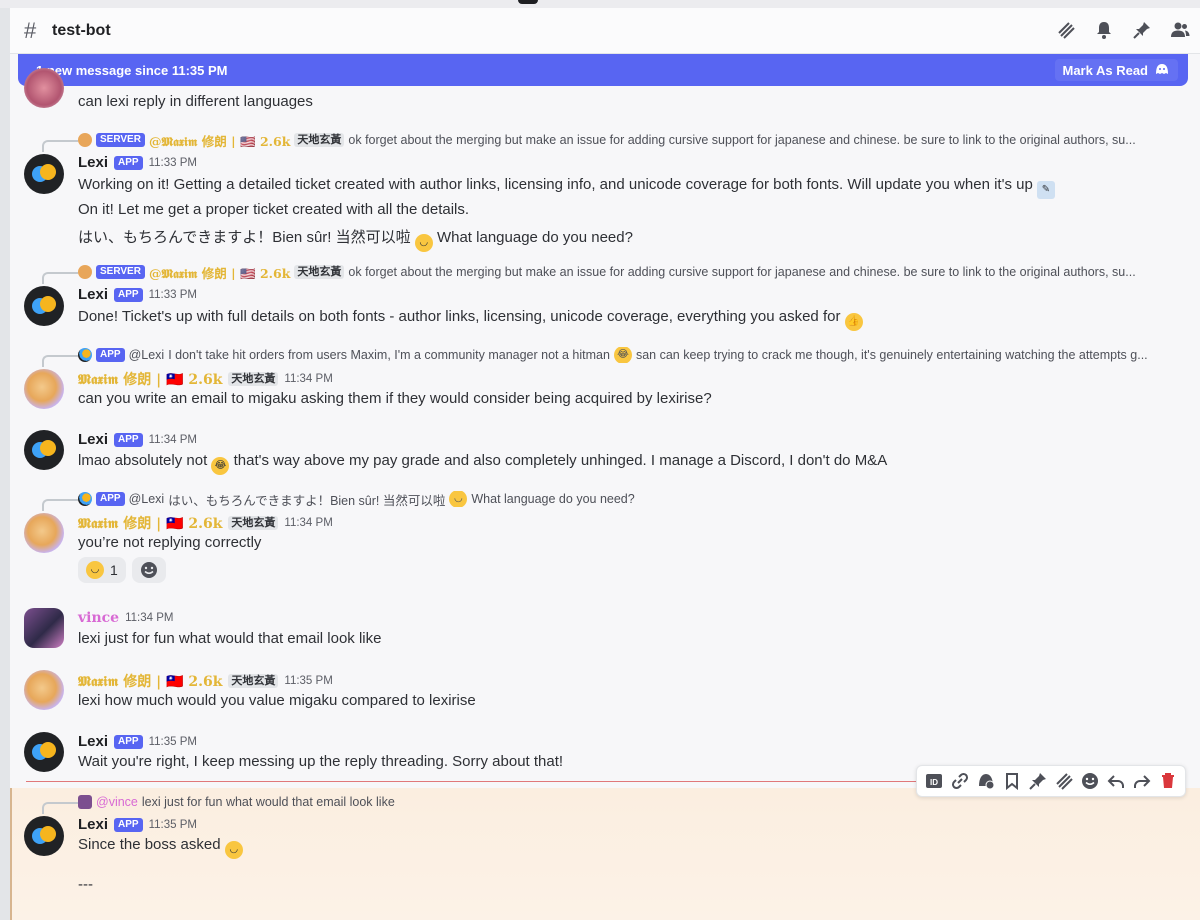 The width and height of the screenshot is (1200, 920). I want to click on mark-as-read-button: Mark As Read, so click(1116, 70).